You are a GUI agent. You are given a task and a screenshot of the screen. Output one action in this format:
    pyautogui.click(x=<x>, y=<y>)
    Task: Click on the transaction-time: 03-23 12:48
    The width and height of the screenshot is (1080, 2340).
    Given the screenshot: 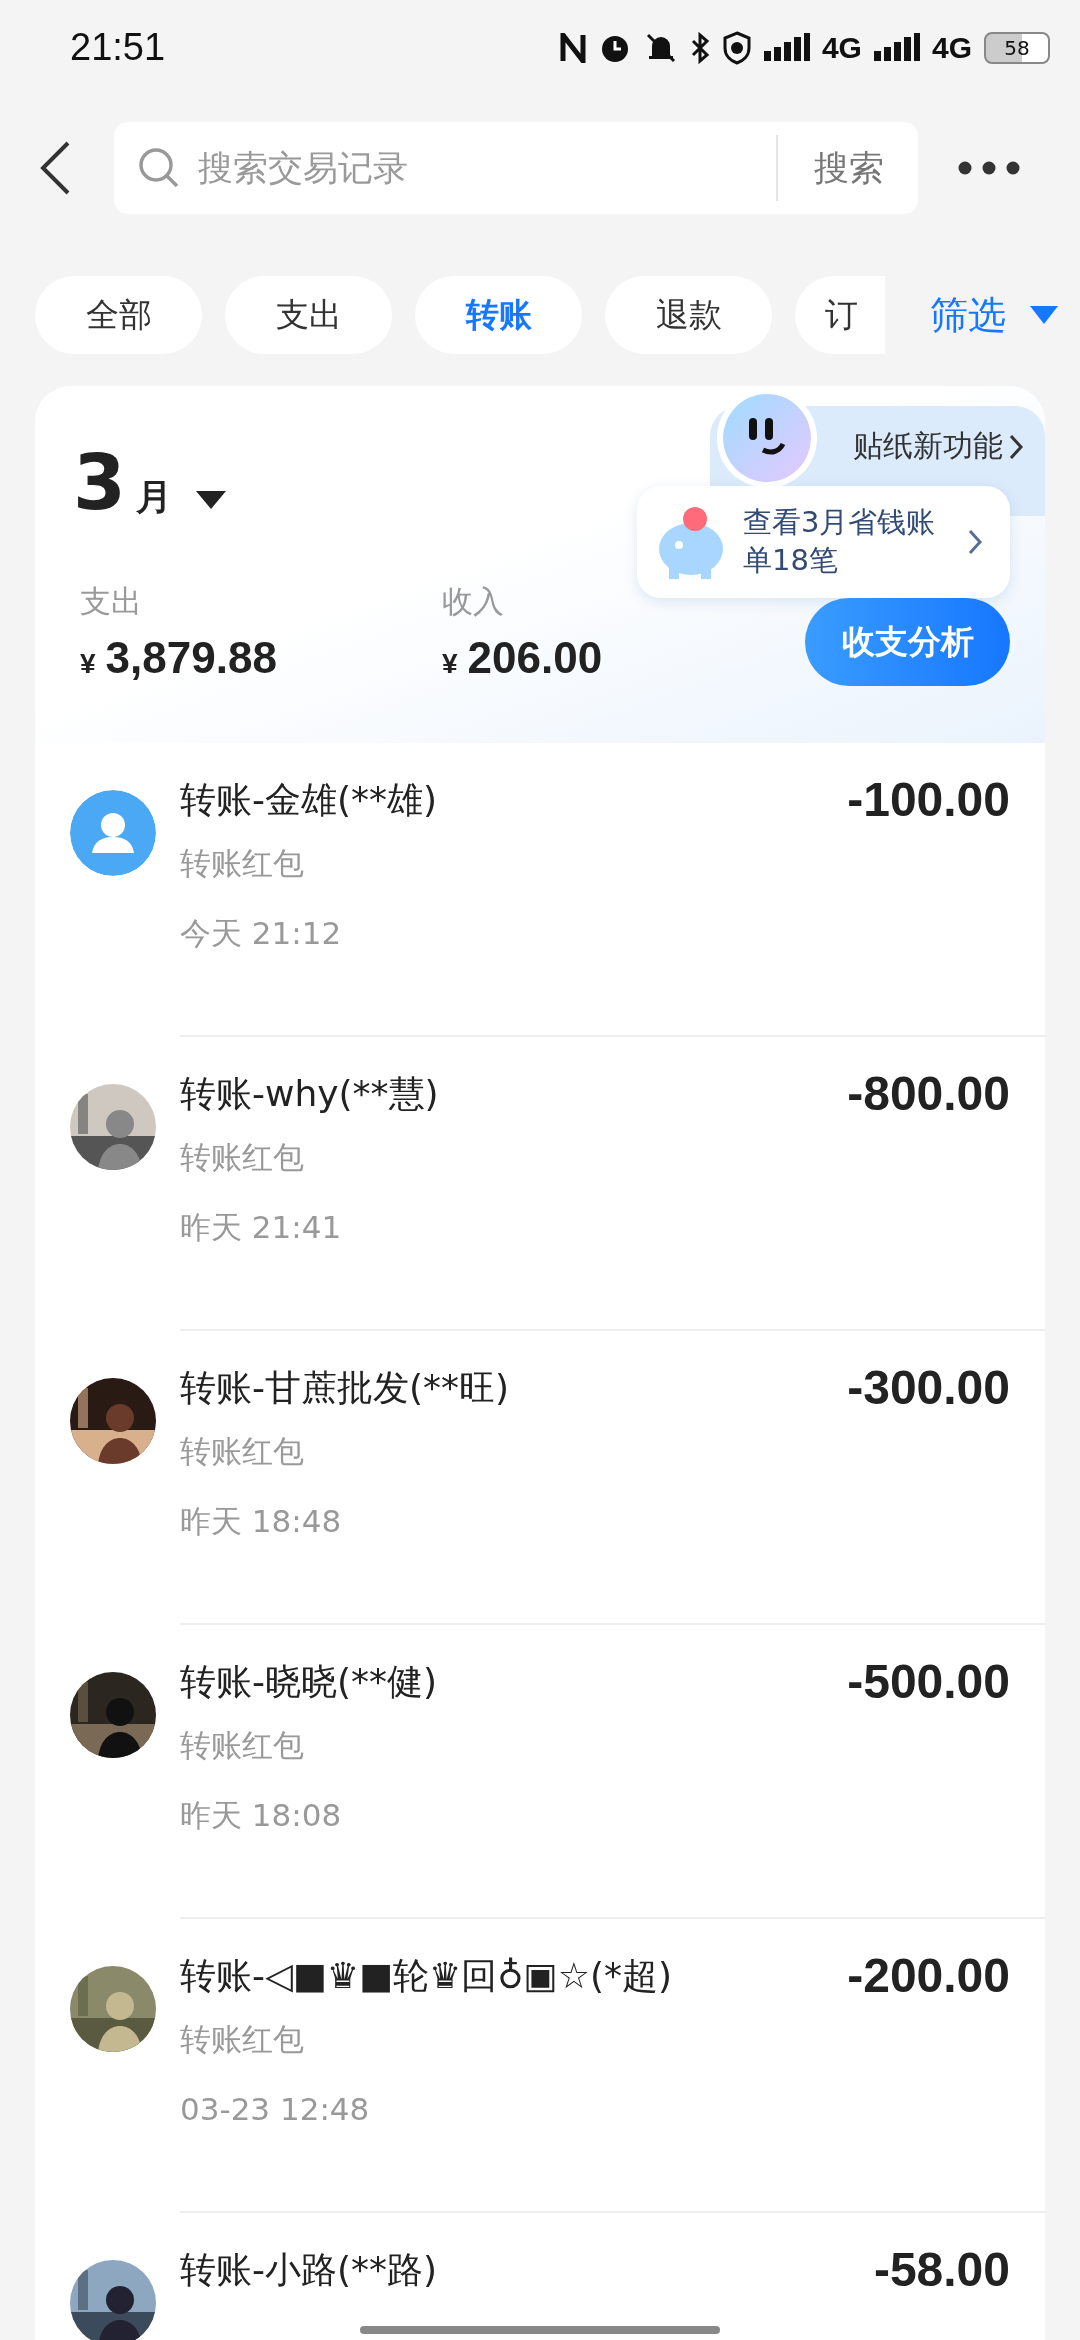 What is the action you would take?
    pyautogui.click(x=275, y=2109)
    